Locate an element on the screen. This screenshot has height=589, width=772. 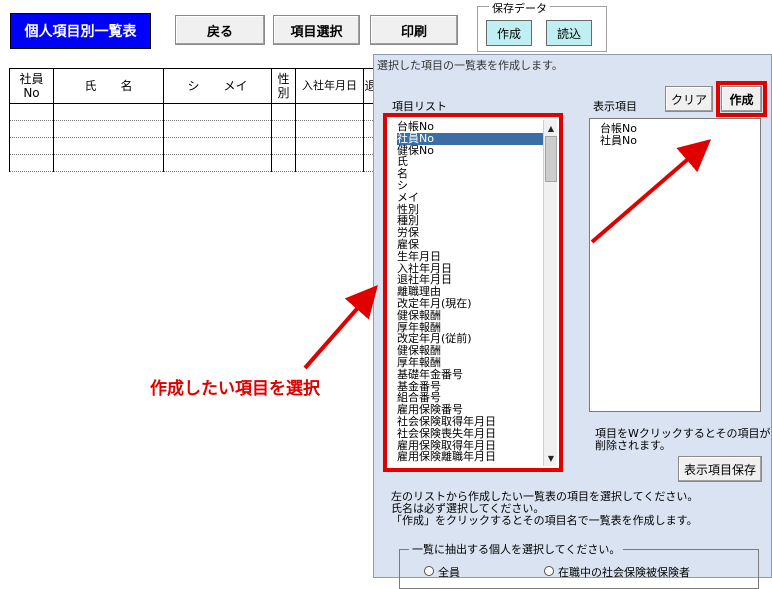
arrow-to-item-list-icon is located at coordinates (340, 327).